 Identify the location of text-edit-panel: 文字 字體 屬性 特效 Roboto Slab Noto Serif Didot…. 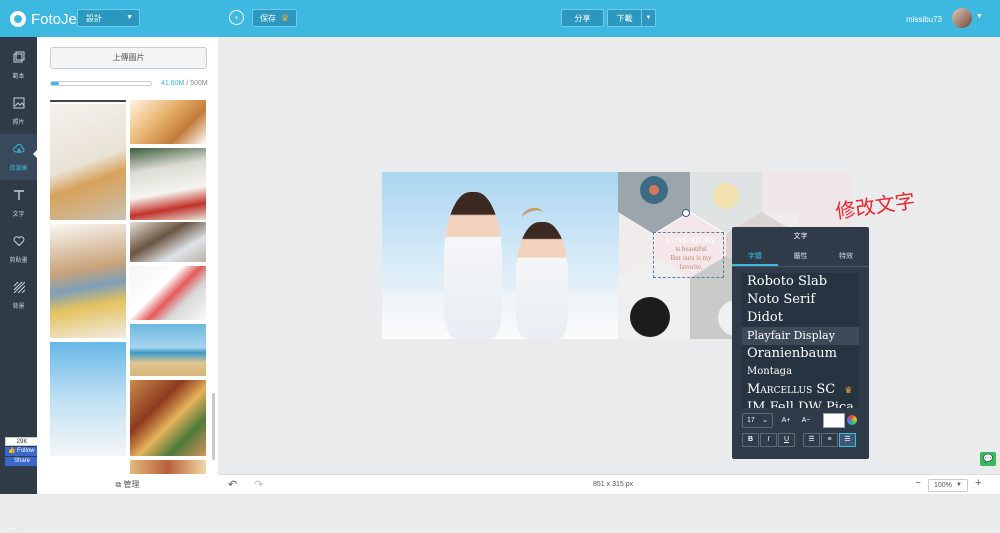
(800, 343).